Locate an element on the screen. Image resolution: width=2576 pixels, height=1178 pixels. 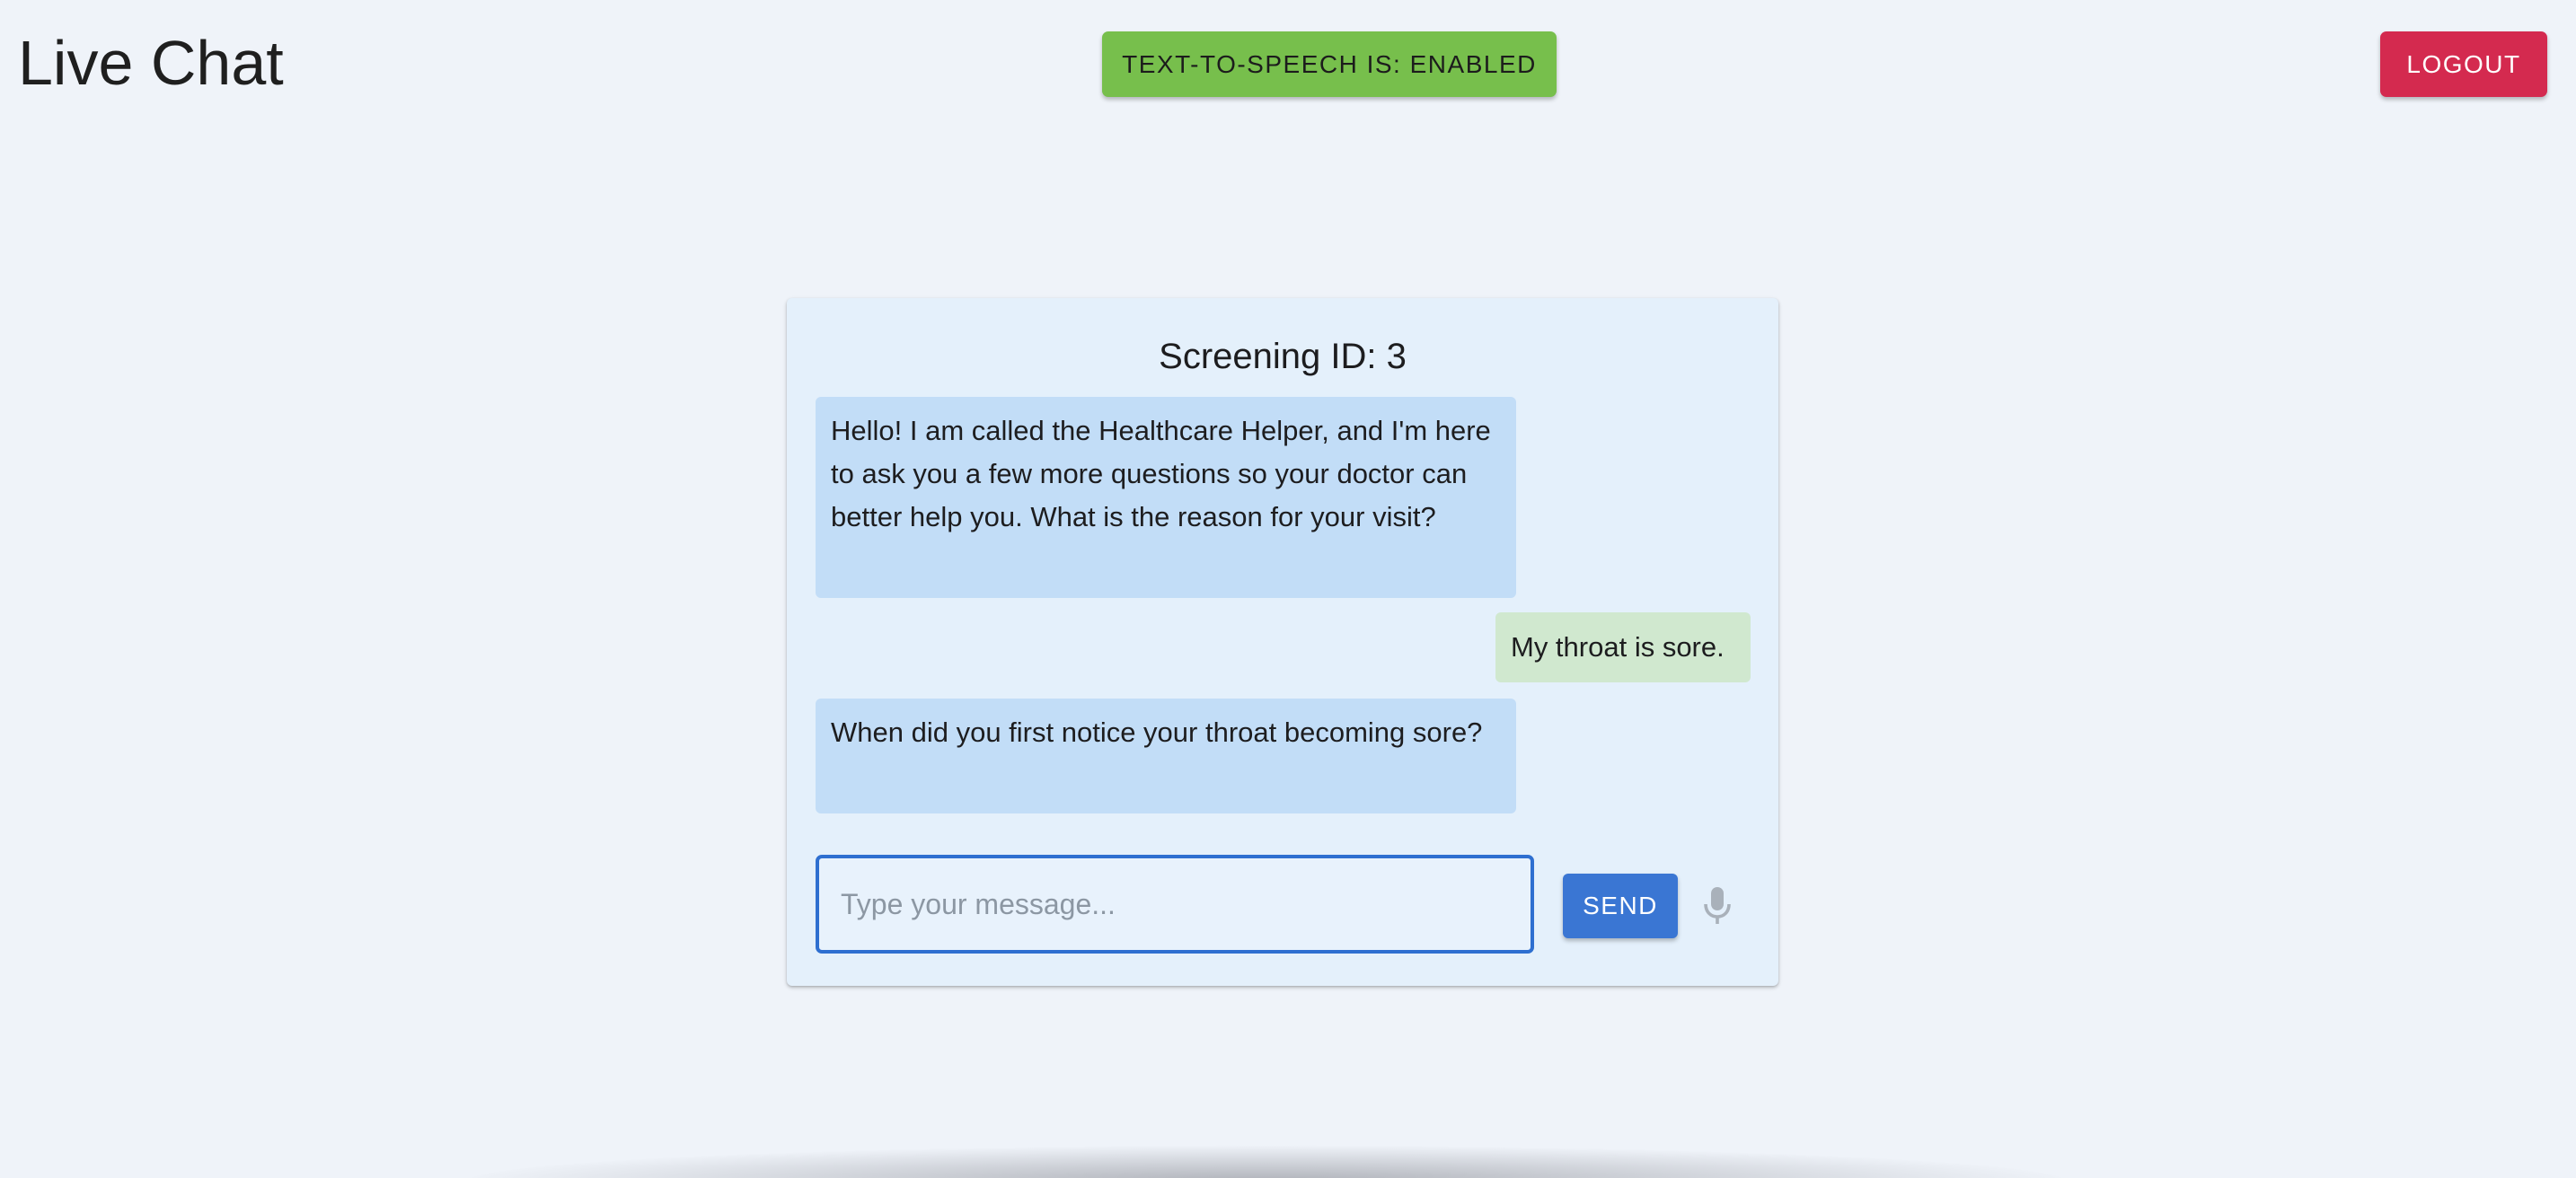
microphone-button is located at coordinates (1717, 907).